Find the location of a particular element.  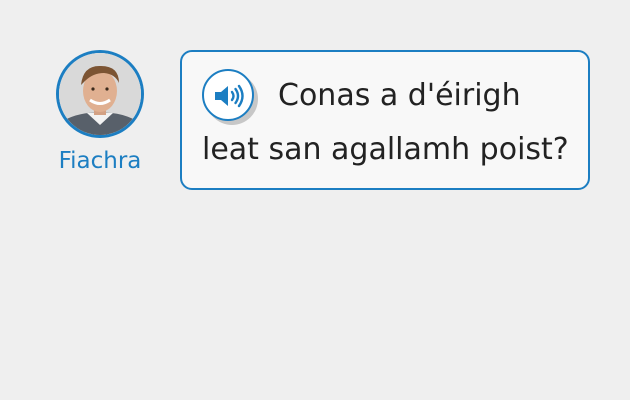

avatar is located at coordinates (100, 94).